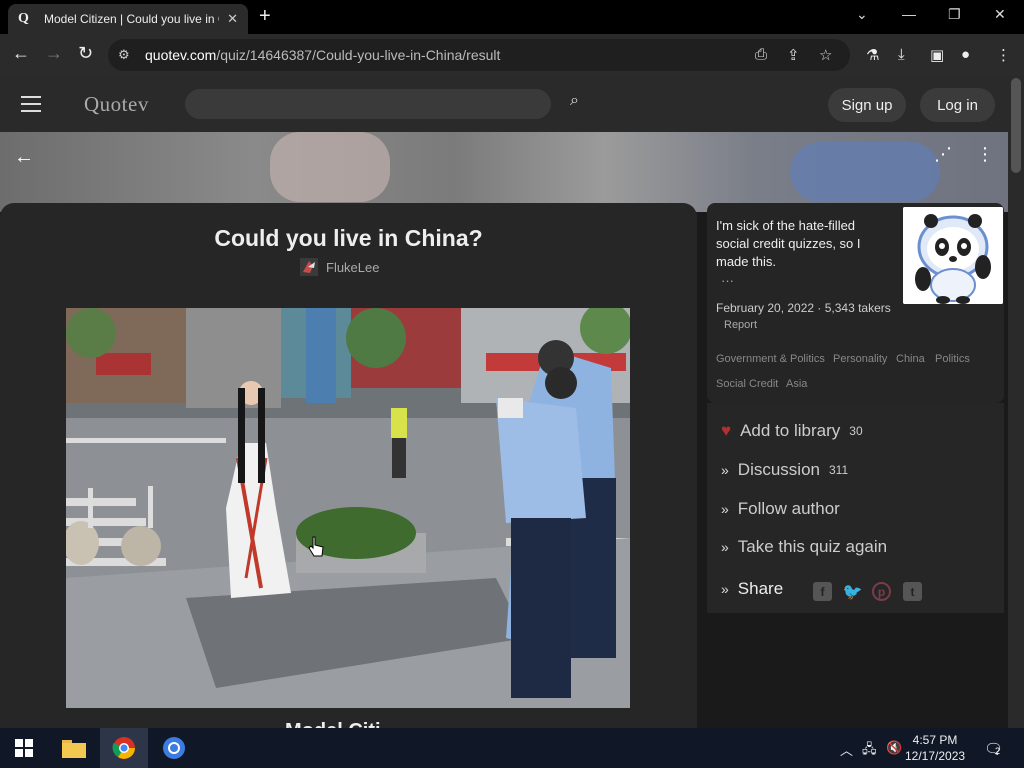 This screenshot has width=1024, height=768. What do you see at coordinates (943, 154) in the screenshot?
I see `share-icon: ⋰` at bounding box center [943, 154].